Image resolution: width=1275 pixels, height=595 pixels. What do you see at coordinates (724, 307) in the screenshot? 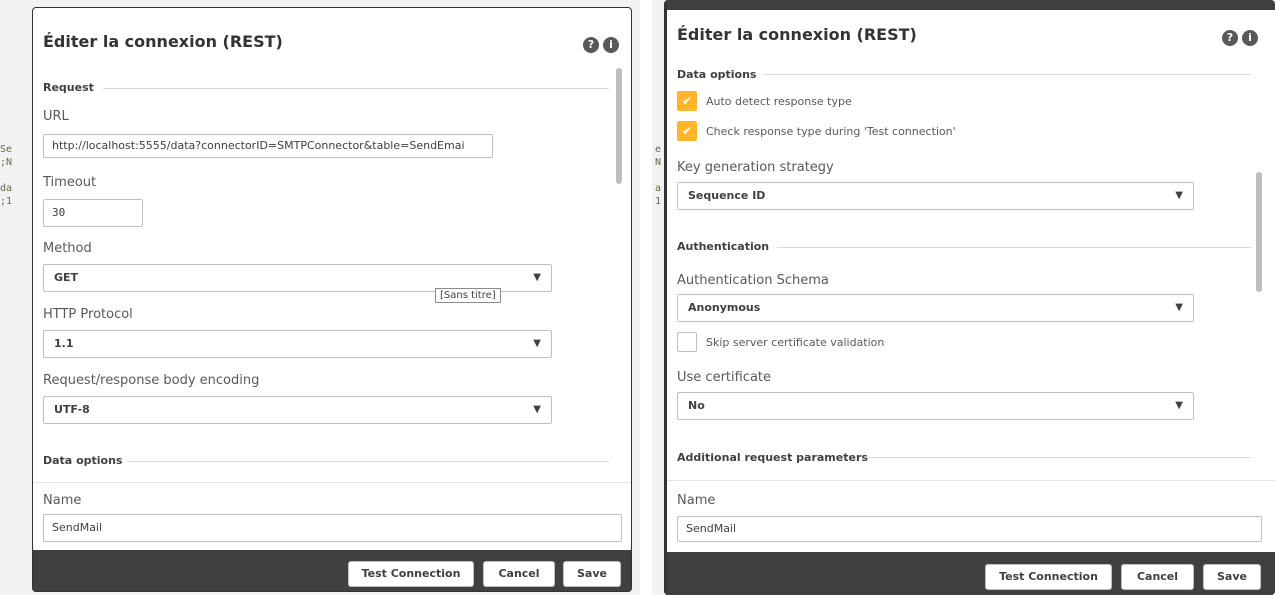
I see `auth-schema-value: Anonymous` at bounding box center [724, 307].